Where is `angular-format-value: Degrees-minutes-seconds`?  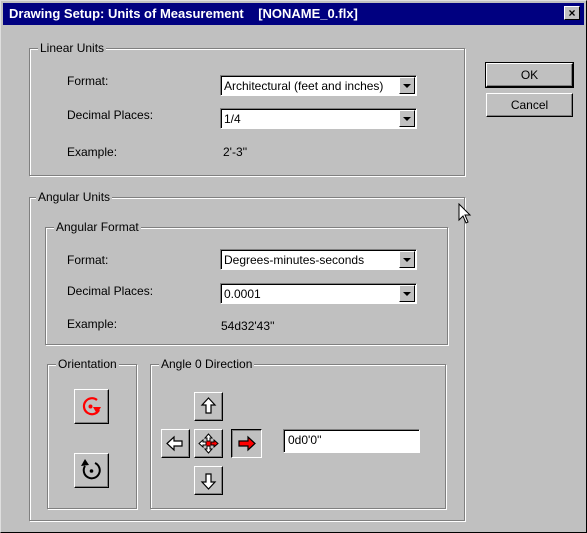
angular-format-value: Degrees-minutes-seconds is located at coordinates (294, 260).